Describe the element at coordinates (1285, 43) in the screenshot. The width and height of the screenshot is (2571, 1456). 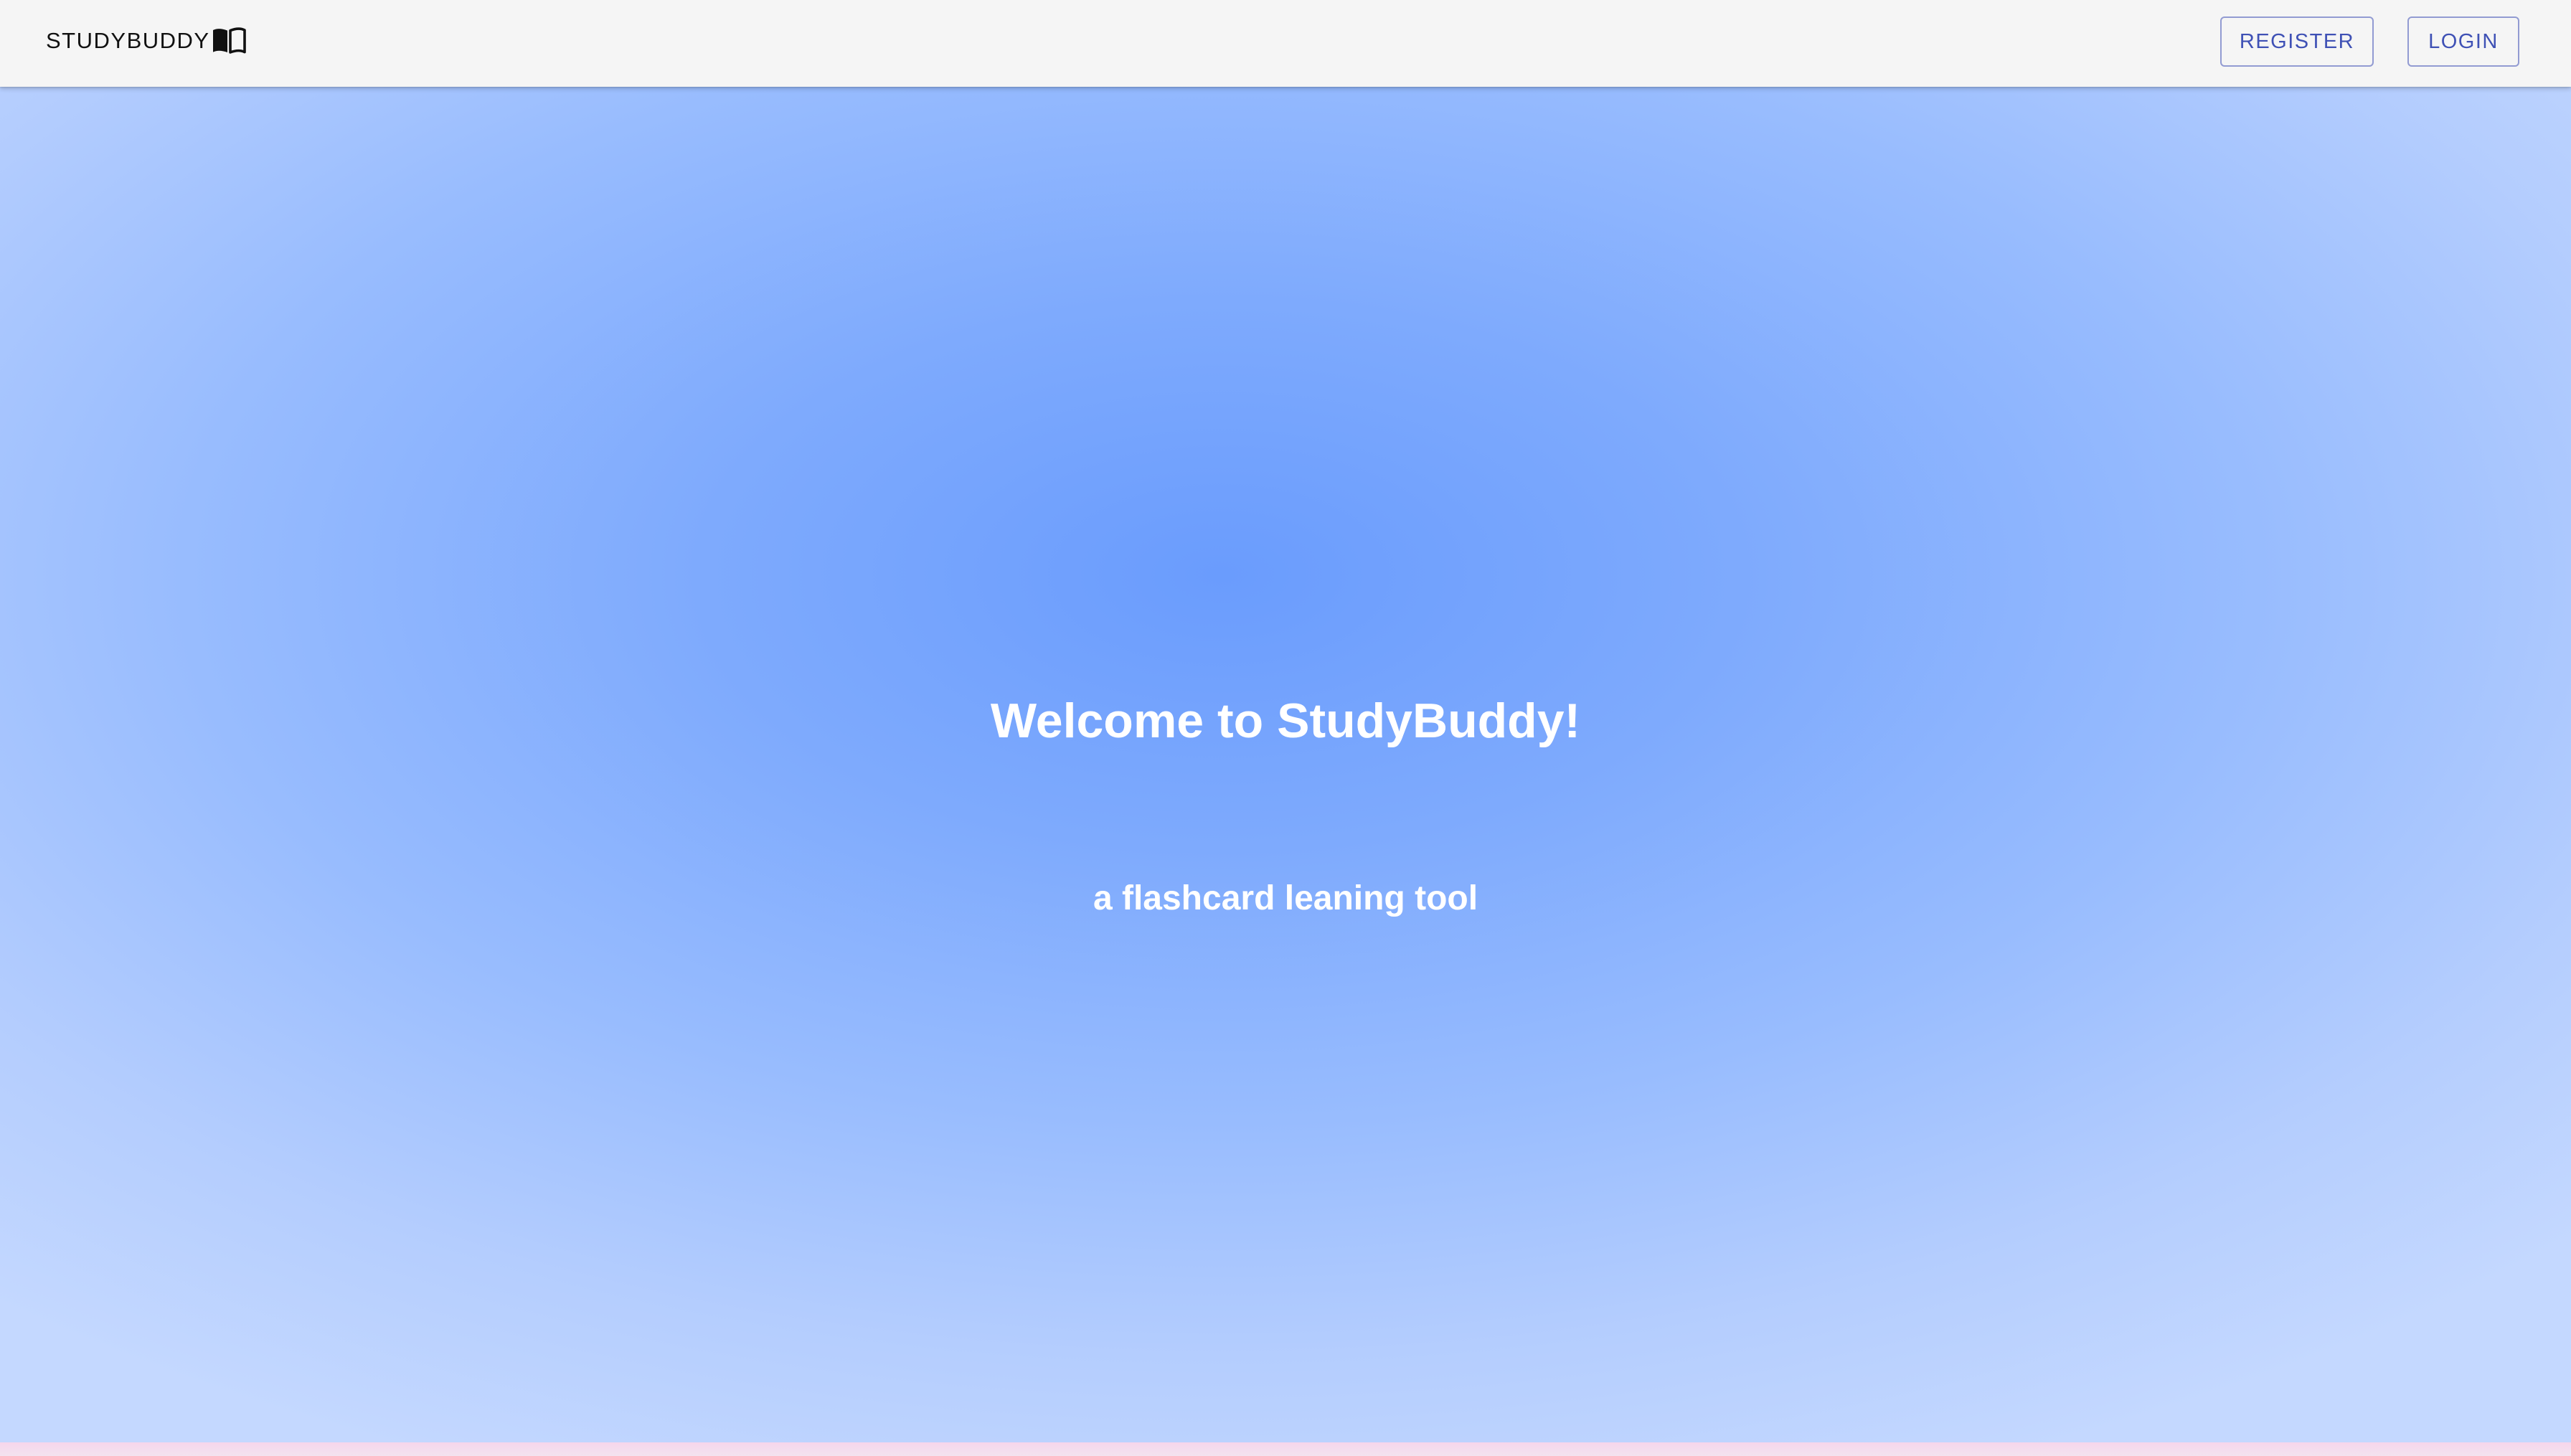
I see `app-bar: STUDYBUDDY REGISTER LOGIN` at that location.